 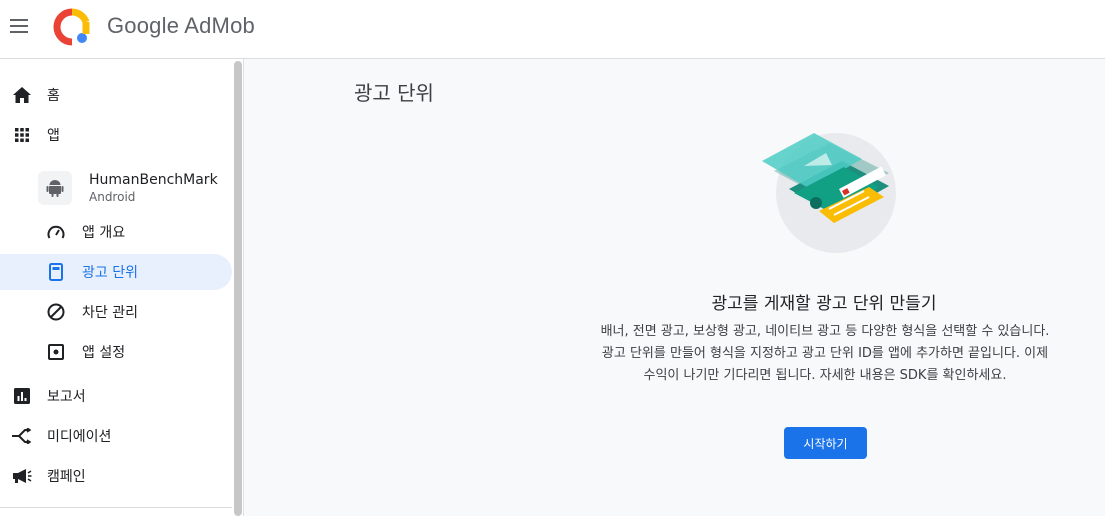 I want to click on sidebar-item-apps: 앱, so click(x=116, y=135).